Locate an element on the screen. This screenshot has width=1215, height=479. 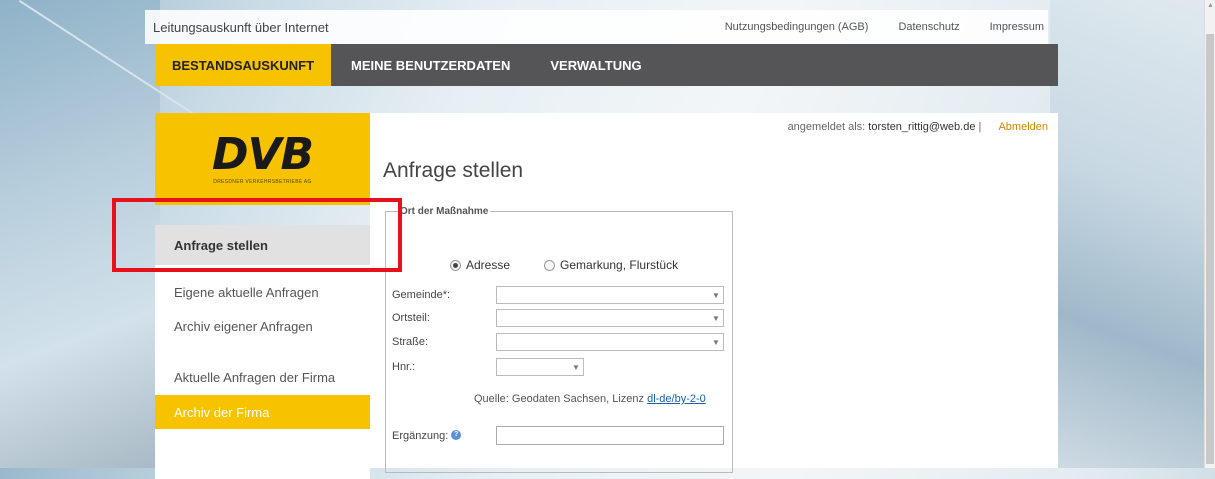
background-glass-left is located at coordinates (80, 234).